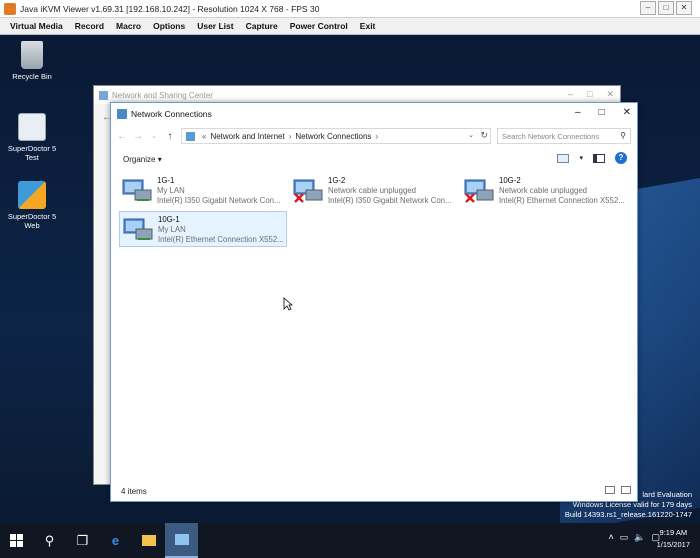 This screenshot has width=700, height=558. Describe the element at coordinates (610, 490) in the screenshot. I see `details-view-icon` at that location.